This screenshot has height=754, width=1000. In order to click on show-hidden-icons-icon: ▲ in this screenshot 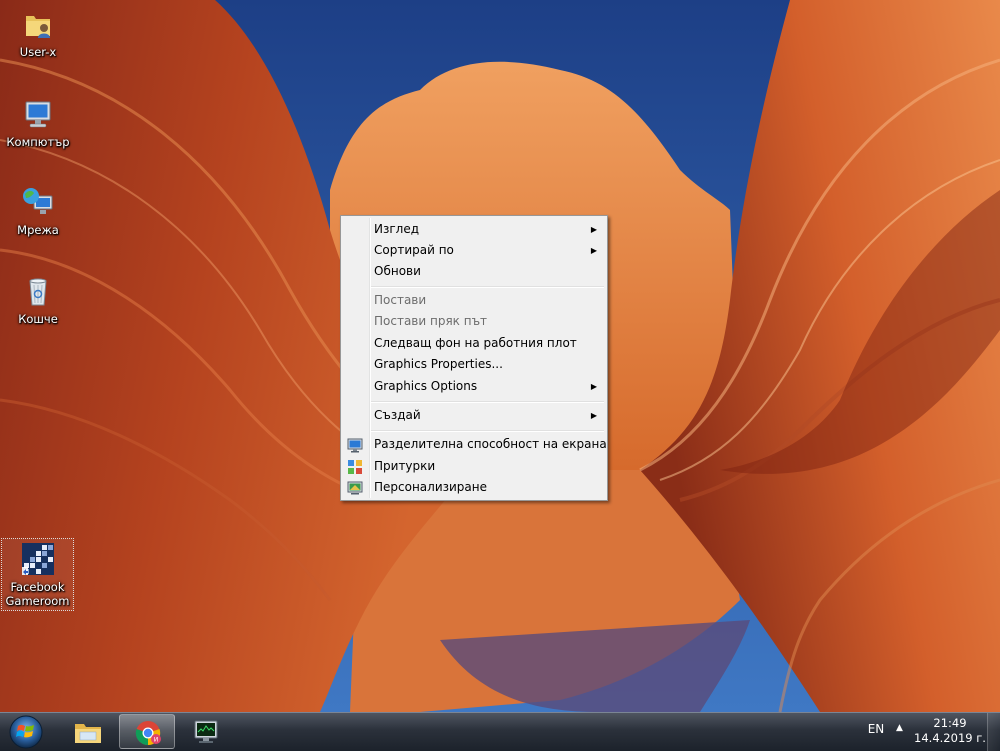, I will do `click(899, 728)`.